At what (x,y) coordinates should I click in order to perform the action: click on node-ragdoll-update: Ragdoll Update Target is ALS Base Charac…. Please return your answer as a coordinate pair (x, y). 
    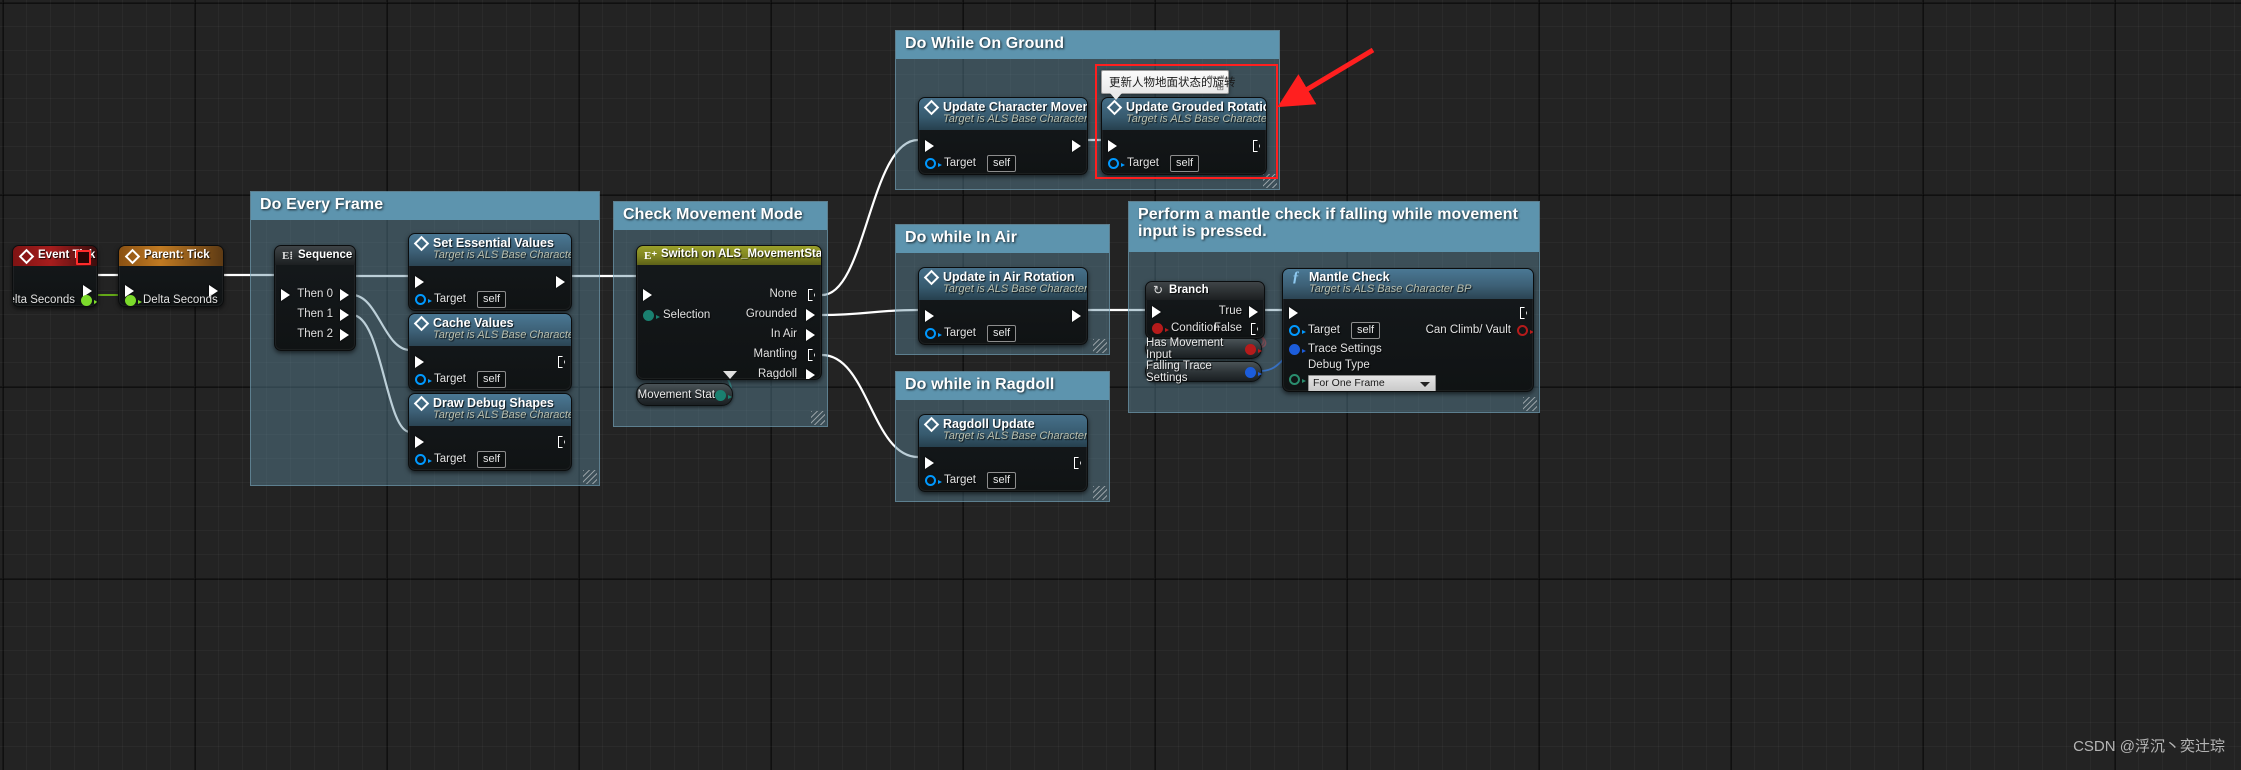
    Looking at the image, I should click on (1003, 453).